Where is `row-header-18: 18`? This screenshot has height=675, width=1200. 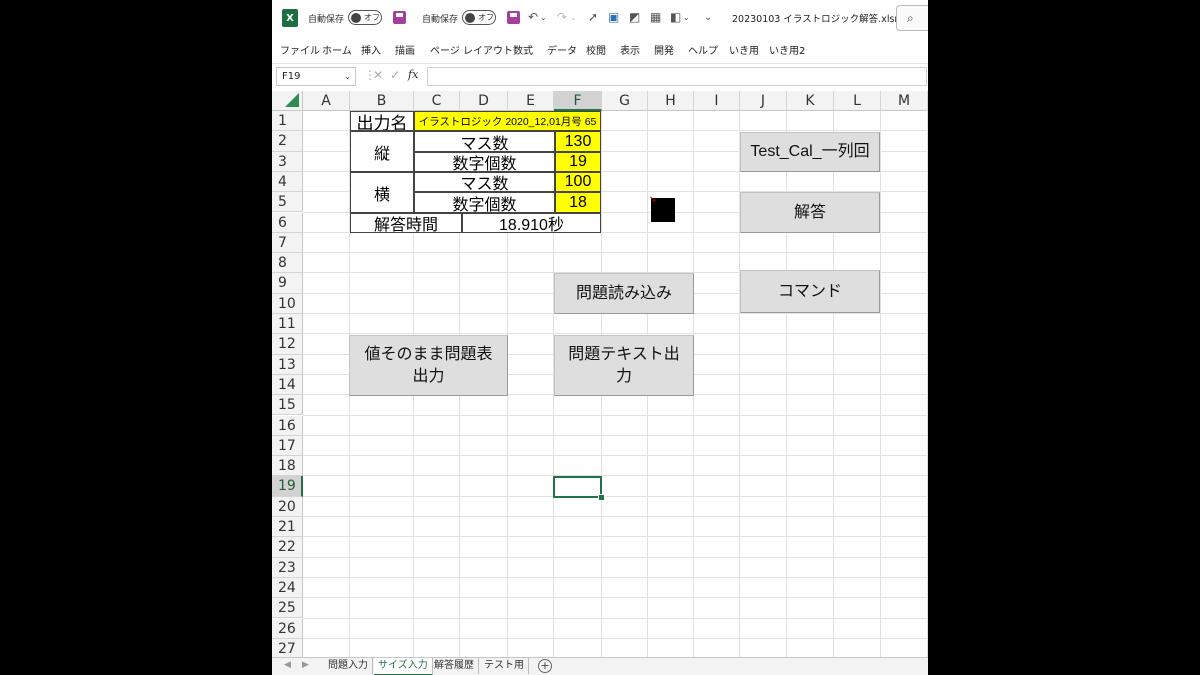
row-header-18: 18 is located at coordinates (287, 466).